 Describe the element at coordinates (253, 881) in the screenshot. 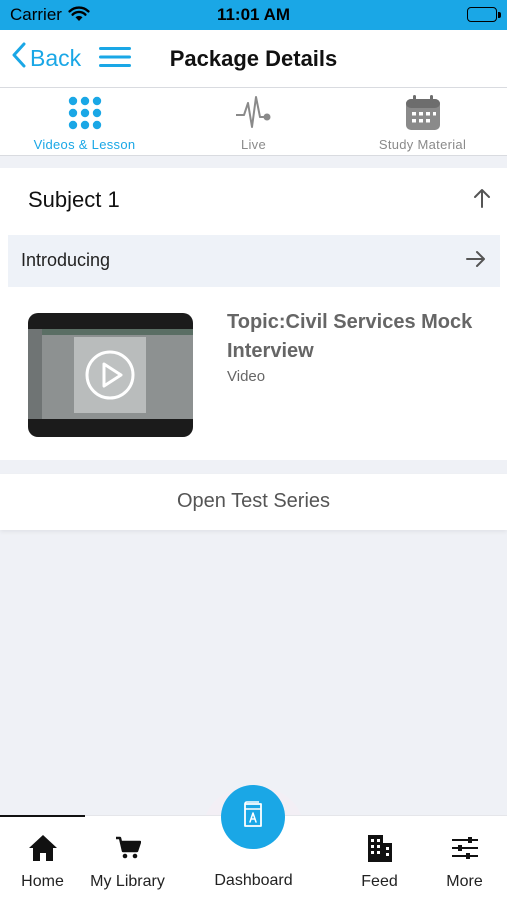

I see `dashboard-label: Dashboard` at that location.